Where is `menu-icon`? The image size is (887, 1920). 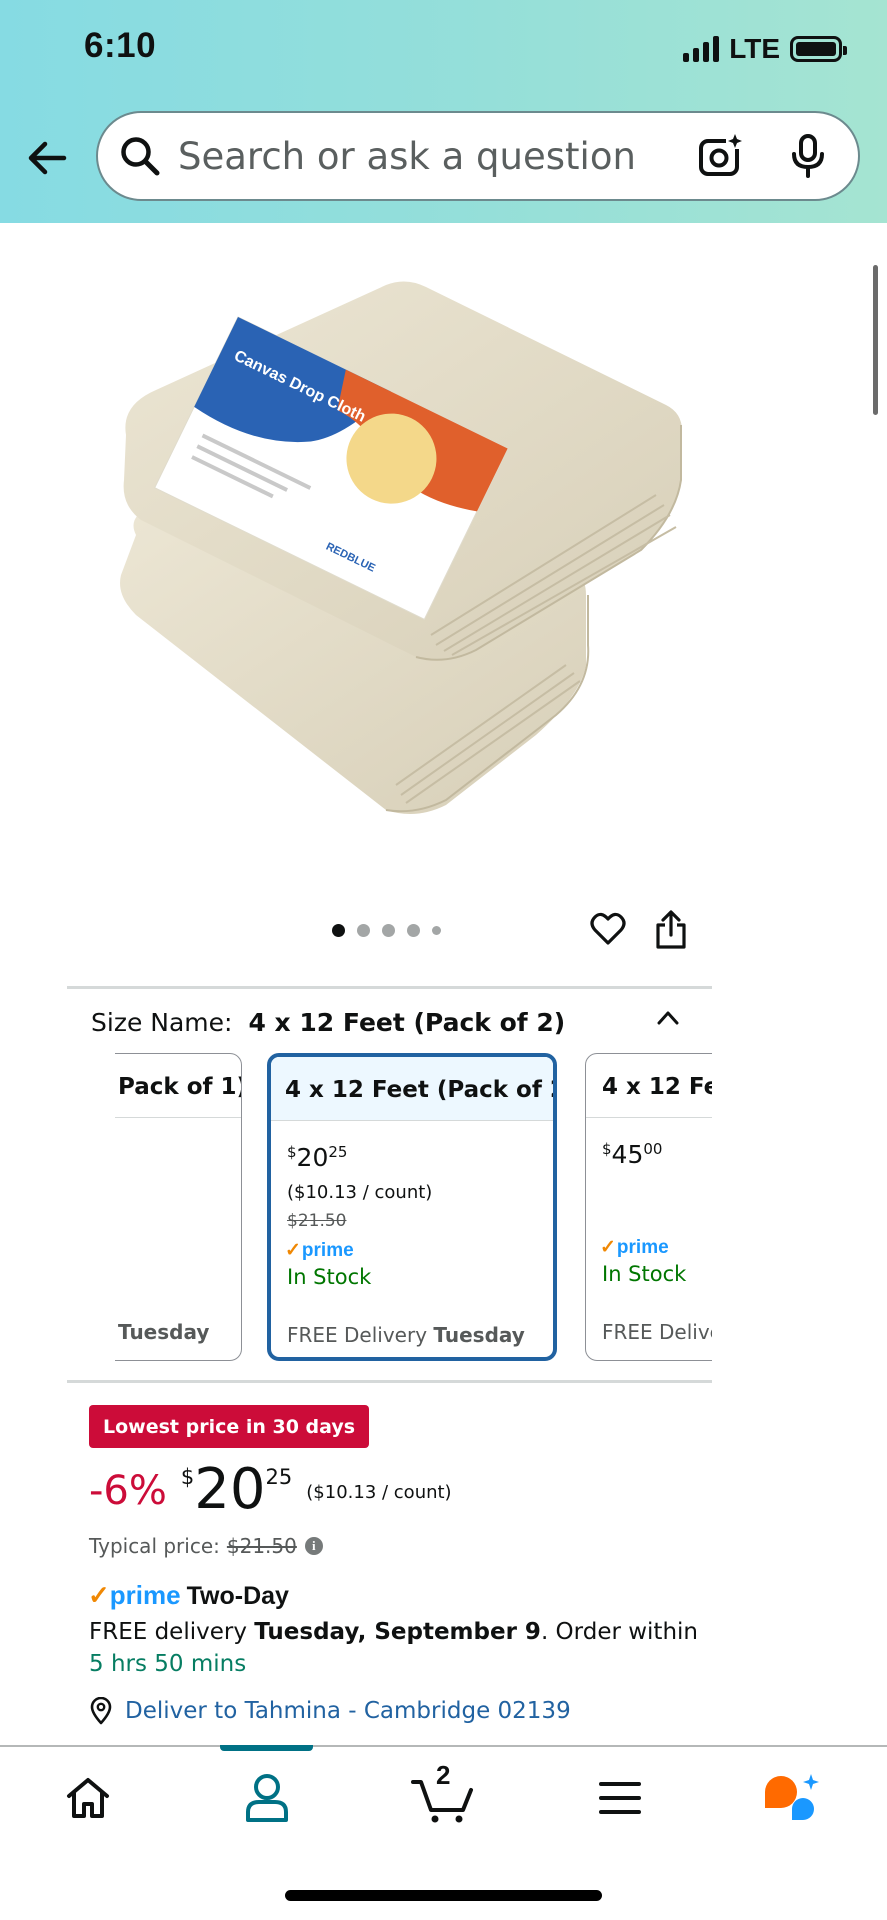
menu-icon is located at coordinates (620, 1798).